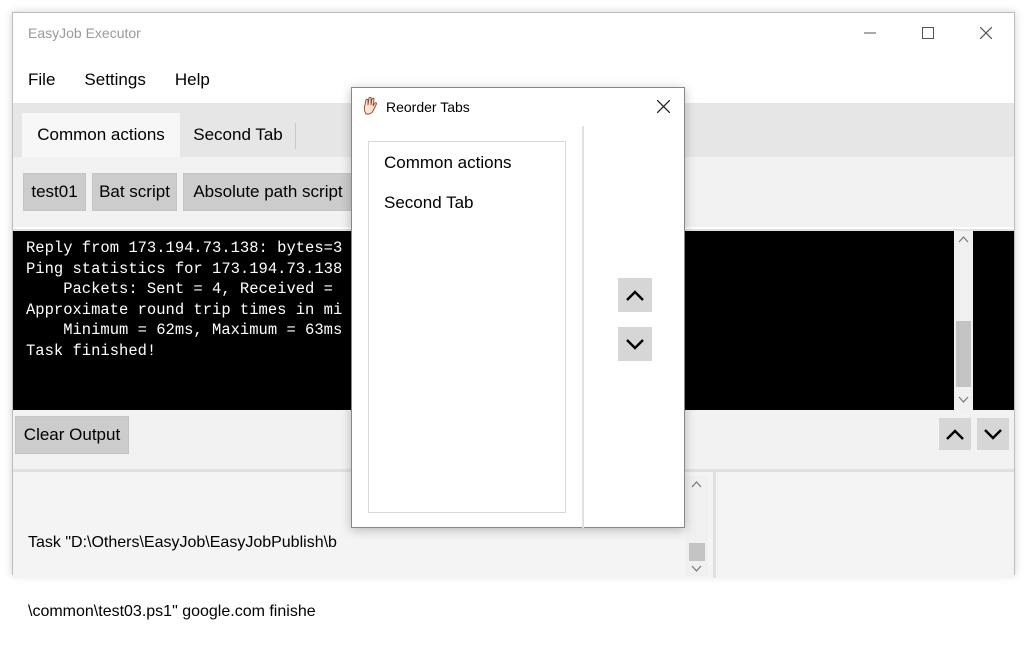  I want to click on maximize-button, so click(928, 33).